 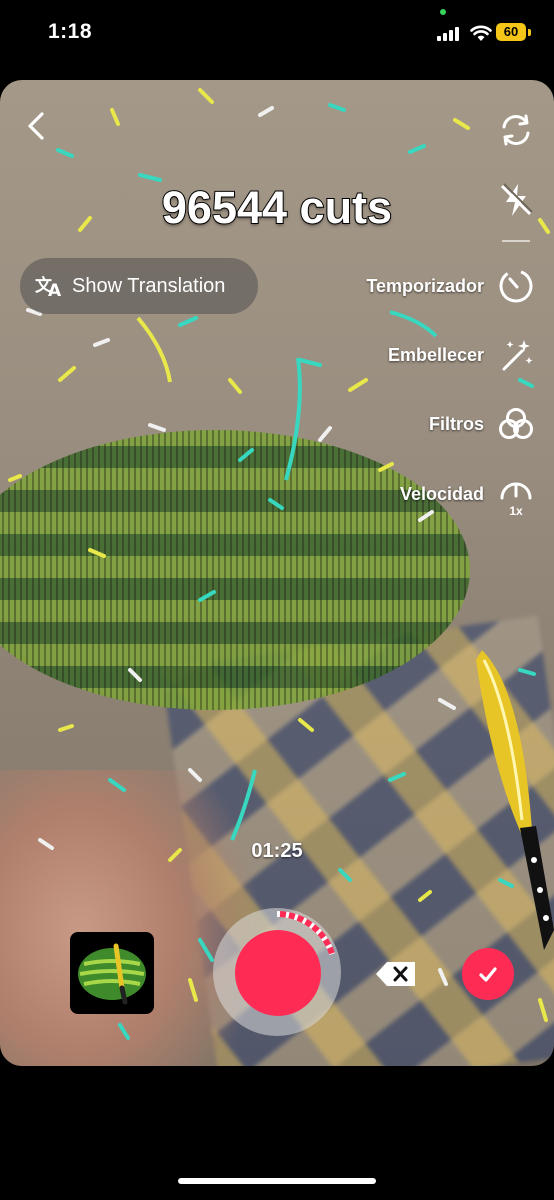 I want to click on battery-level: 60, so click(x=511, y=32).